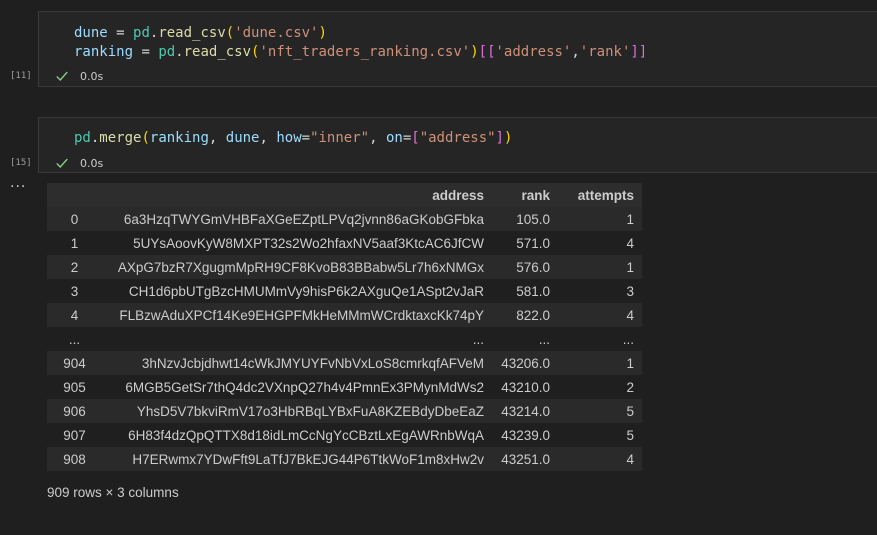 This screenshot has height=535, width=877. What do you see at coordinates (457, 138) in the screenshot?
I see `code-token: "address"` at bounding box center [457, 138].